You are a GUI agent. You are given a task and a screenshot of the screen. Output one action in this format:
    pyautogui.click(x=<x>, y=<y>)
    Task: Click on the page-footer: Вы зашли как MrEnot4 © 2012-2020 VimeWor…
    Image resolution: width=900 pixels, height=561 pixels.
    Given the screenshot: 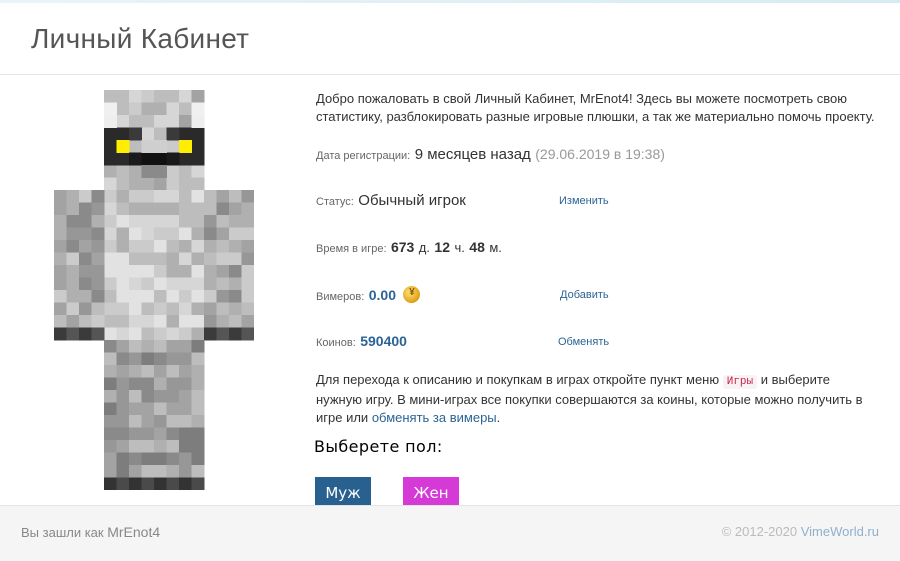 What is the action you would take?
    pyautogui.click(x=450, y=533)
    